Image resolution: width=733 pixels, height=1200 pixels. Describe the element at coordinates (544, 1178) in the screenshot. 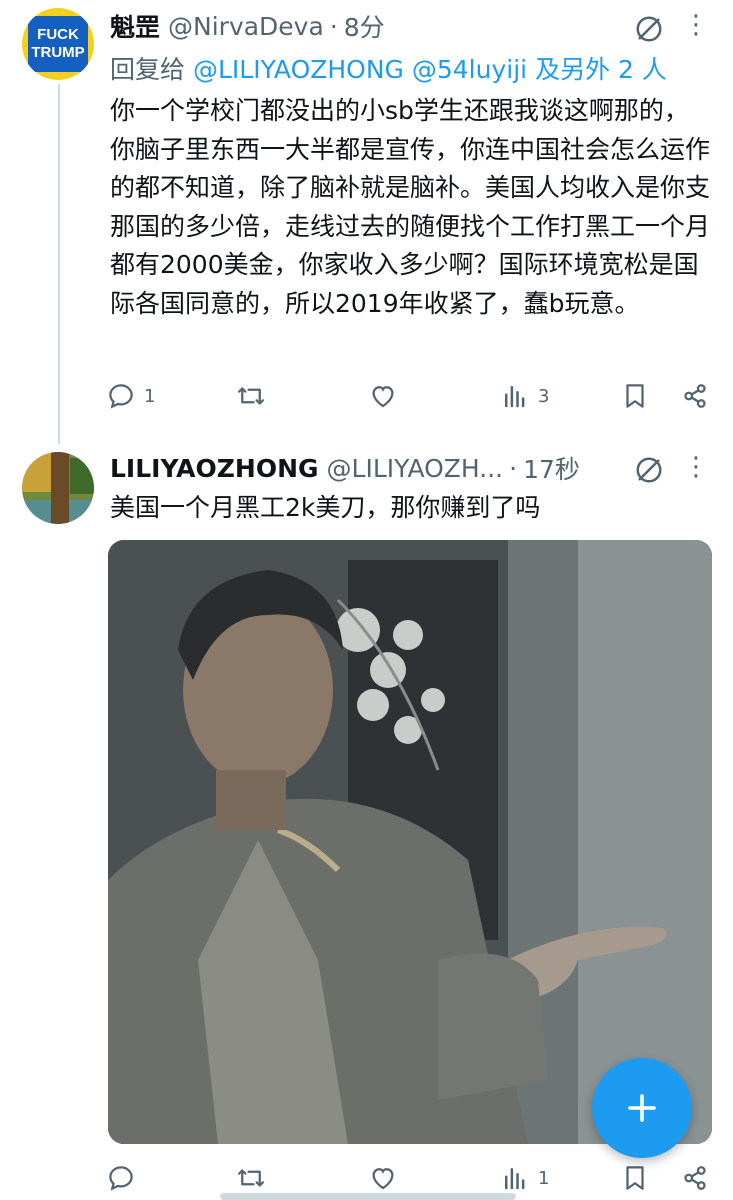

I see `view-count: 1` at that location.